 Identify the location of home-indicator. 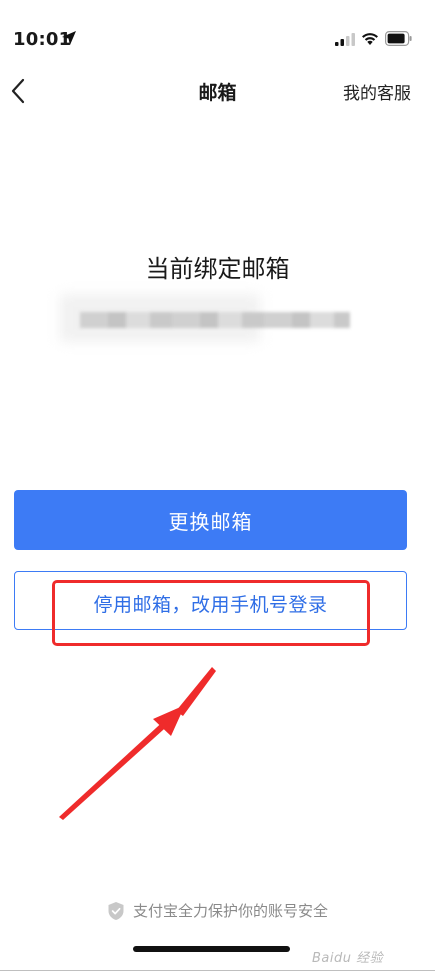
(211, 949).